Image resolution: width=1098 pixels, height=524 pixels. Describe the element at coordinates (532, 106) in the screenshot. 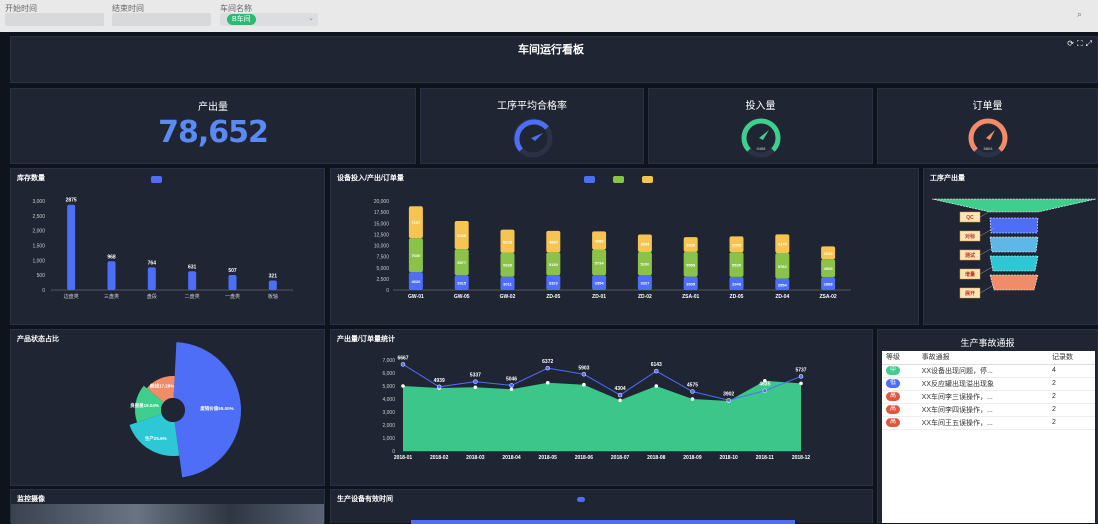

I see `pass-rate-title: 工序平均合格率` at that location.